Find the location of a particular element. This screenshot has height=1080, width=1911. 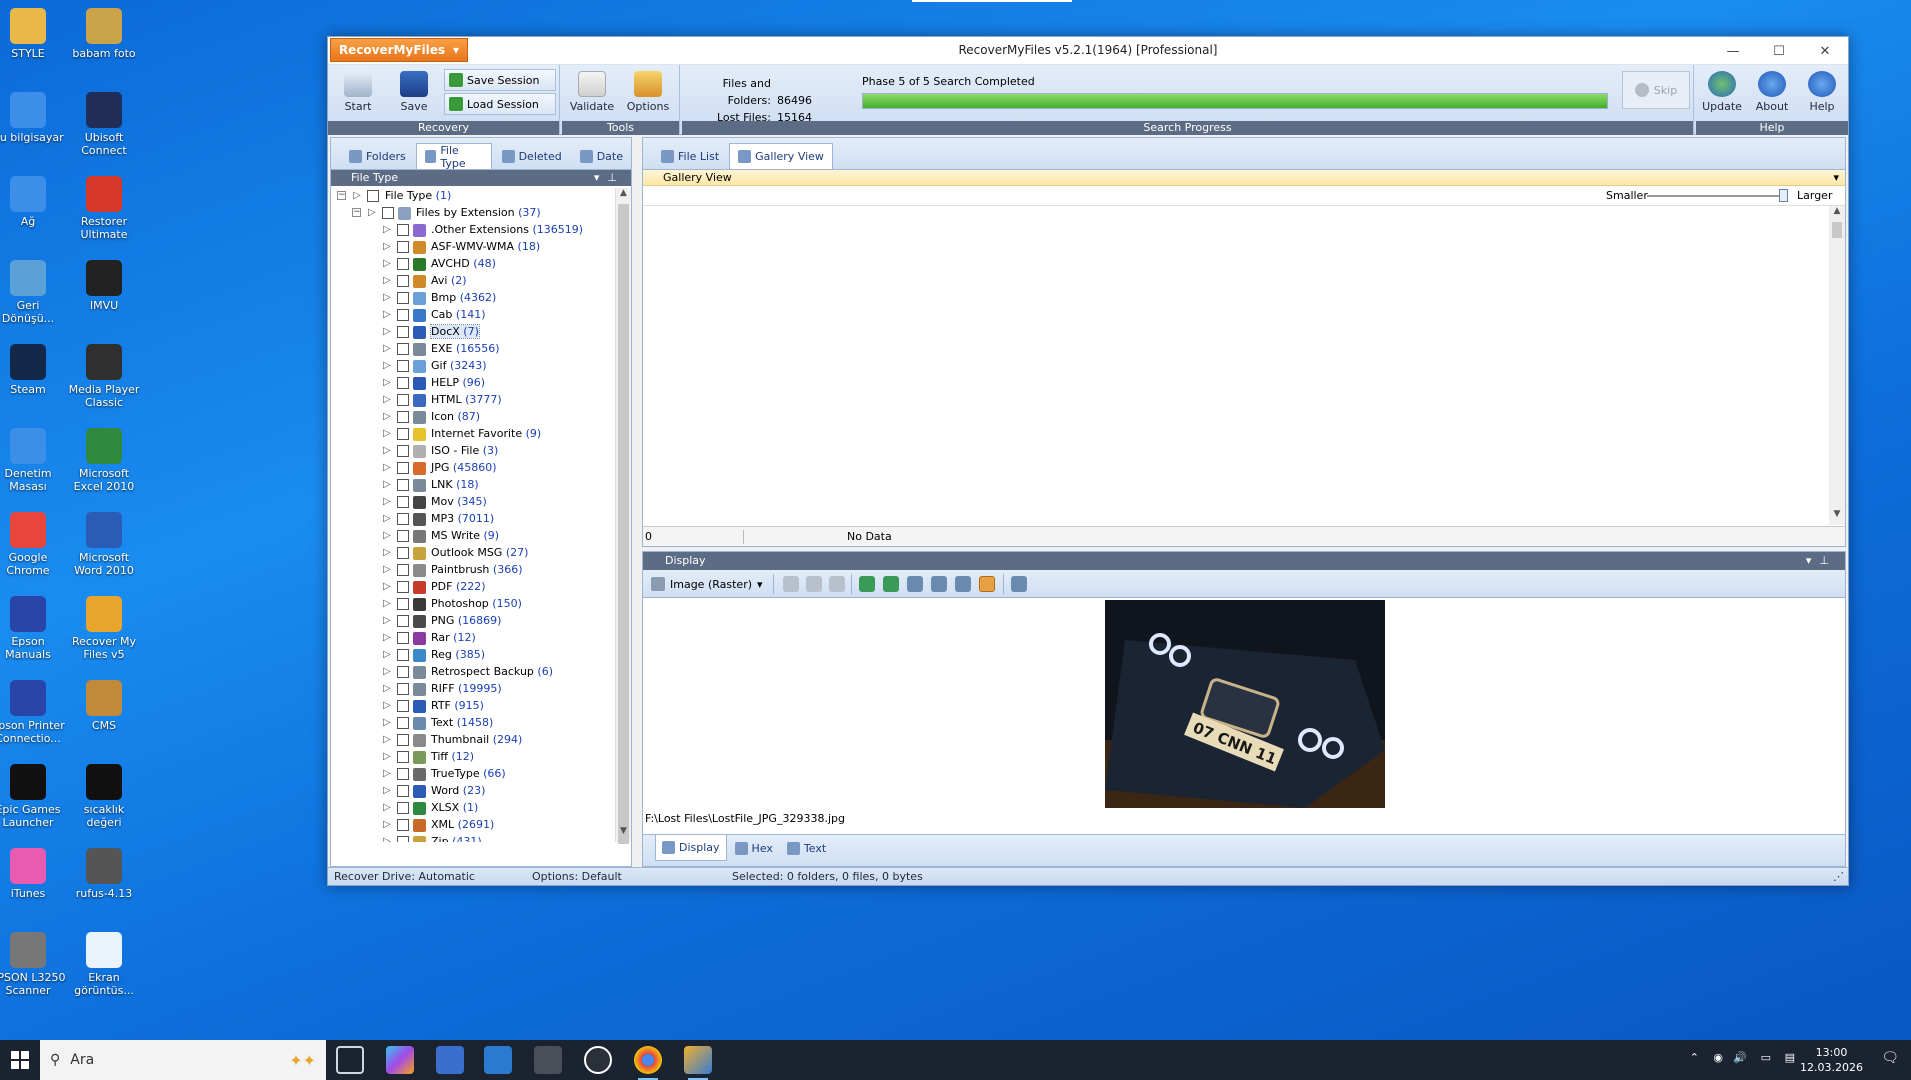

desktop-shortcut-cms: CMS is located at coordinates (104, 706).